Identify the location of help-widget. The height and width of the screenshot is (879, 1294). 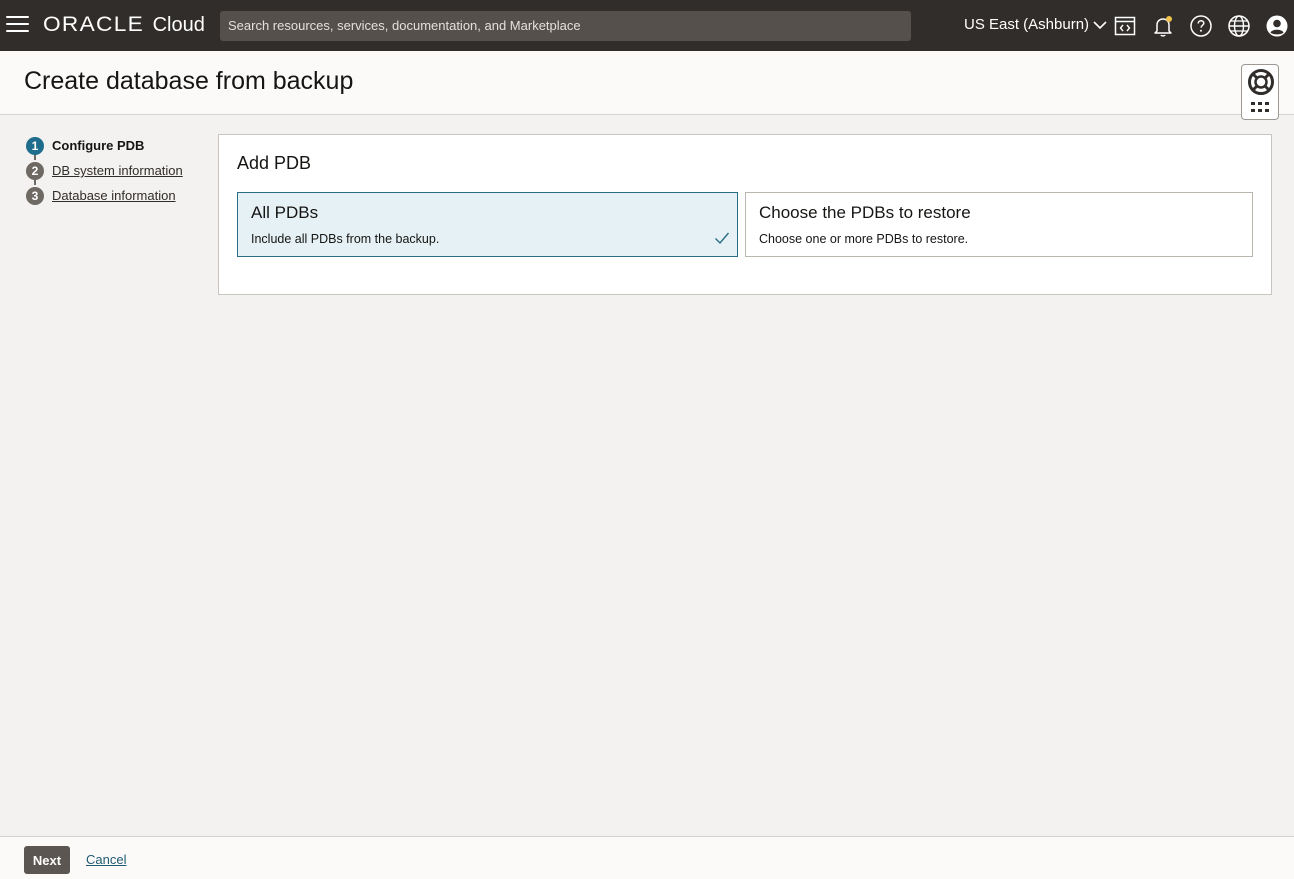
(1260, 92).